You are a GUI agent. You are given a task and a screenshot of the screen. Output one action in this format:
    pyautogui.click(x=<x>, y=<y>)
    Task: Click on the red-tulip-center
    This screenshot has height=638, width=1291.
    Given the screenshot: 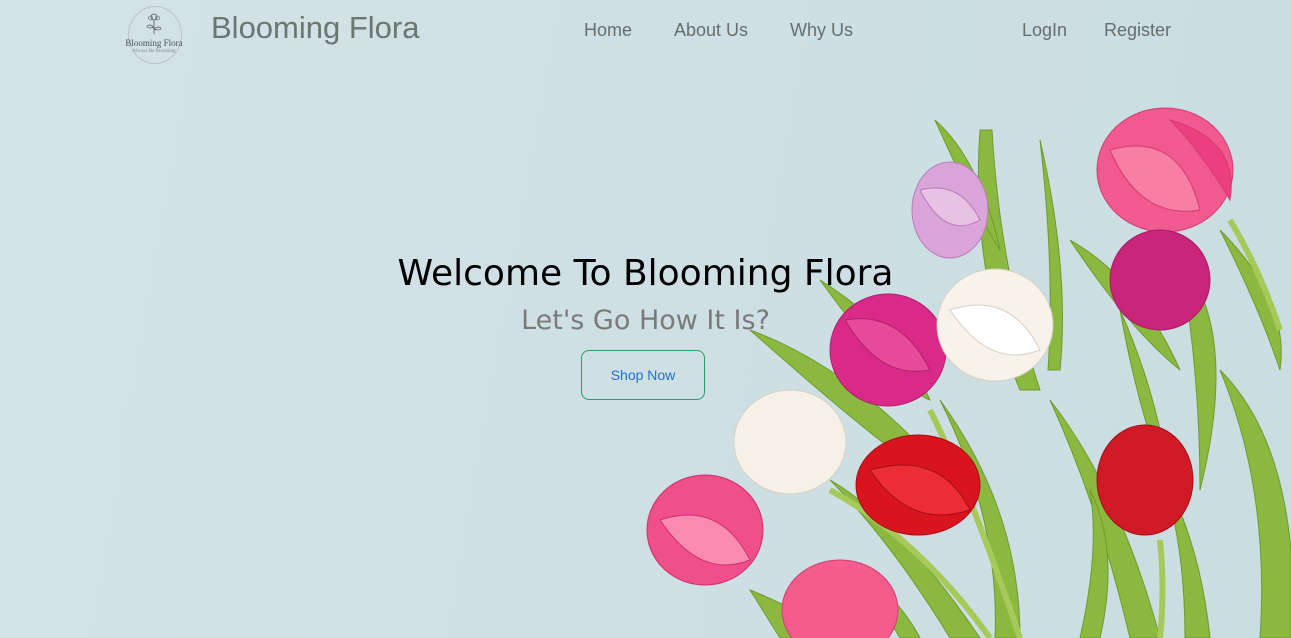 What is the action you would take?
    pyautogui.click(x=918, y=485)
    